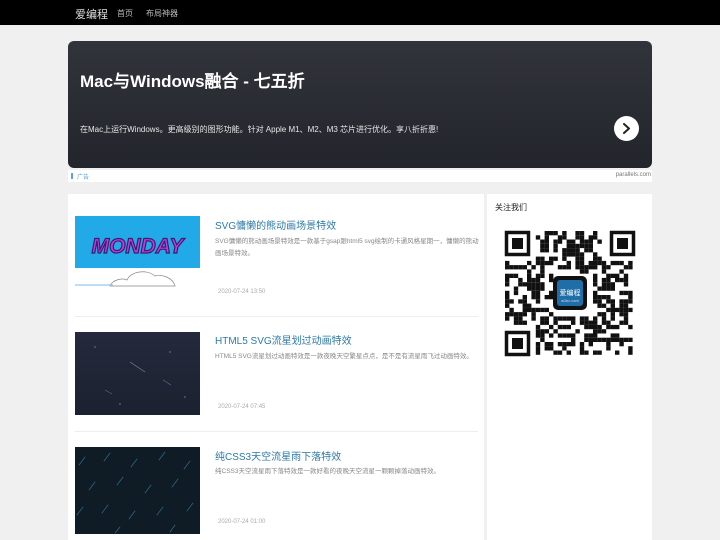 This screenshot has width=720, height=540. Describe the element at coordinates (162, 13) in the screenshot. I see `nav-item-layout-tool: 布局神器` at that location.